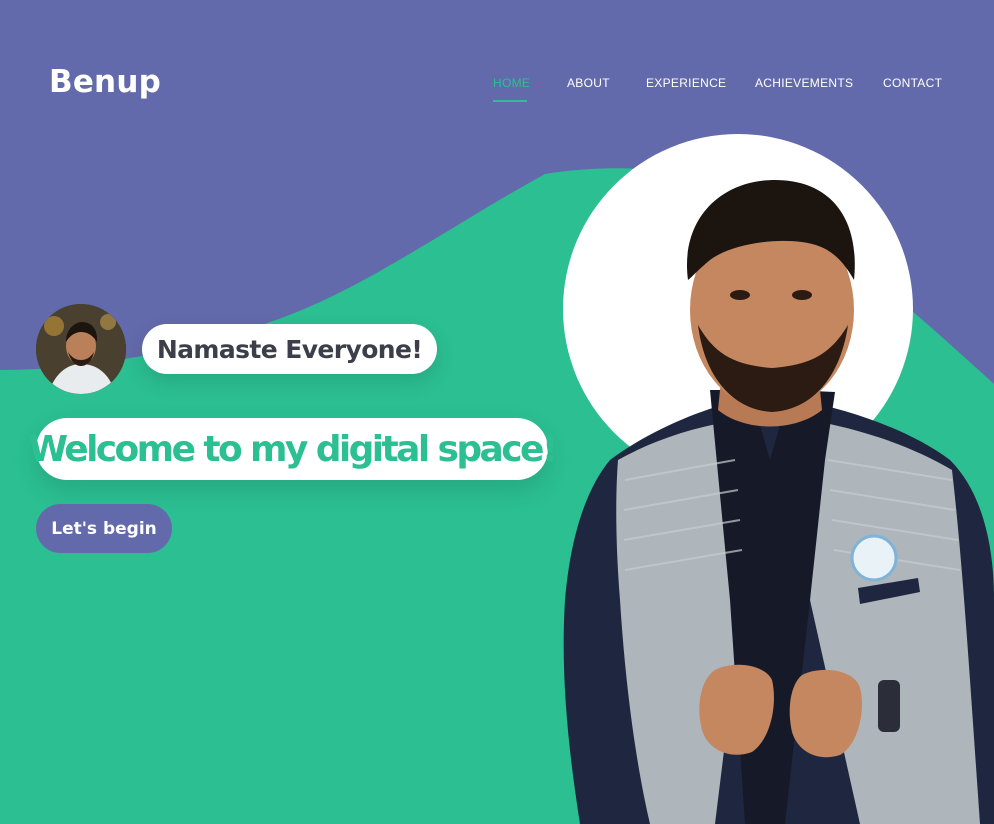  What do you see at coordinates (511, 83) in the screenshot?
I see `nav-item-home: HOME` at bounding box center [511, 83].